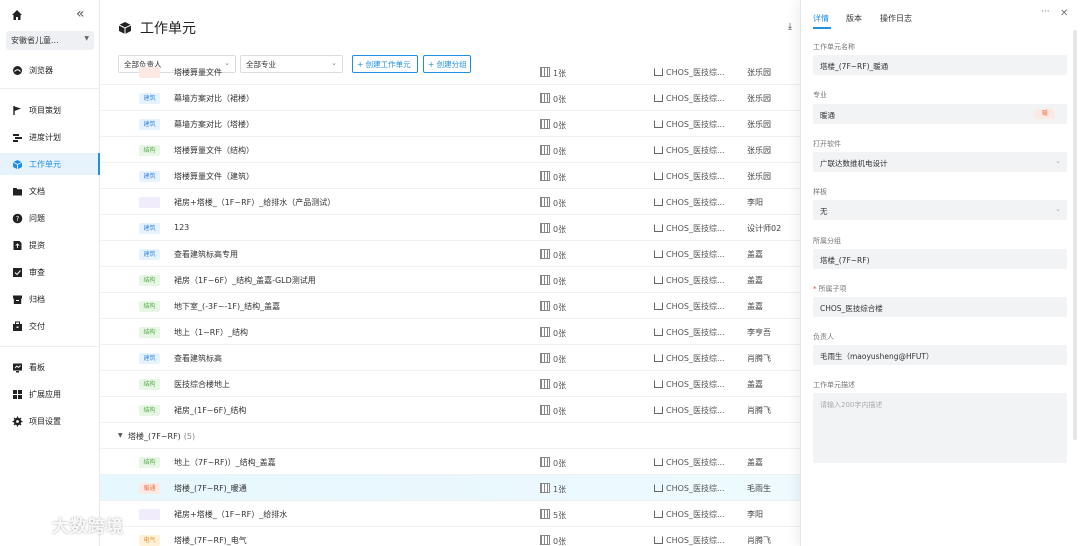 This screenshot has height=546, width=1080. What do you see at coordinates (206, 254) in the screenshot?
I see `unit-name: 查看建筑标高专用` at bounding box center [206, 254].